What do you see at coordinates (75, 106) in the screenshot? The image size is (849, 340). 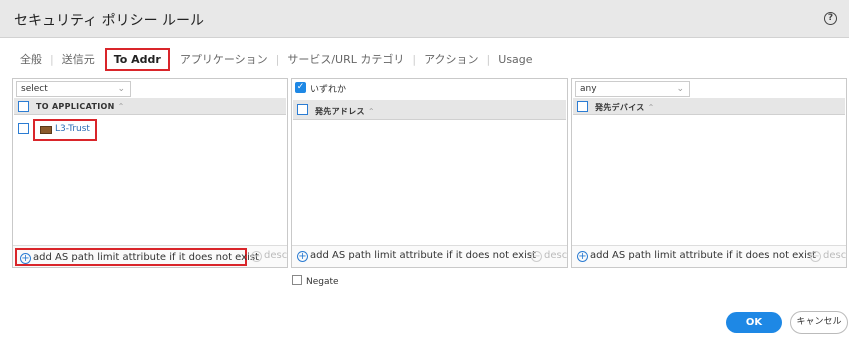 I see `column-title: TO APPLICATION` at bounding box center [75, 106].